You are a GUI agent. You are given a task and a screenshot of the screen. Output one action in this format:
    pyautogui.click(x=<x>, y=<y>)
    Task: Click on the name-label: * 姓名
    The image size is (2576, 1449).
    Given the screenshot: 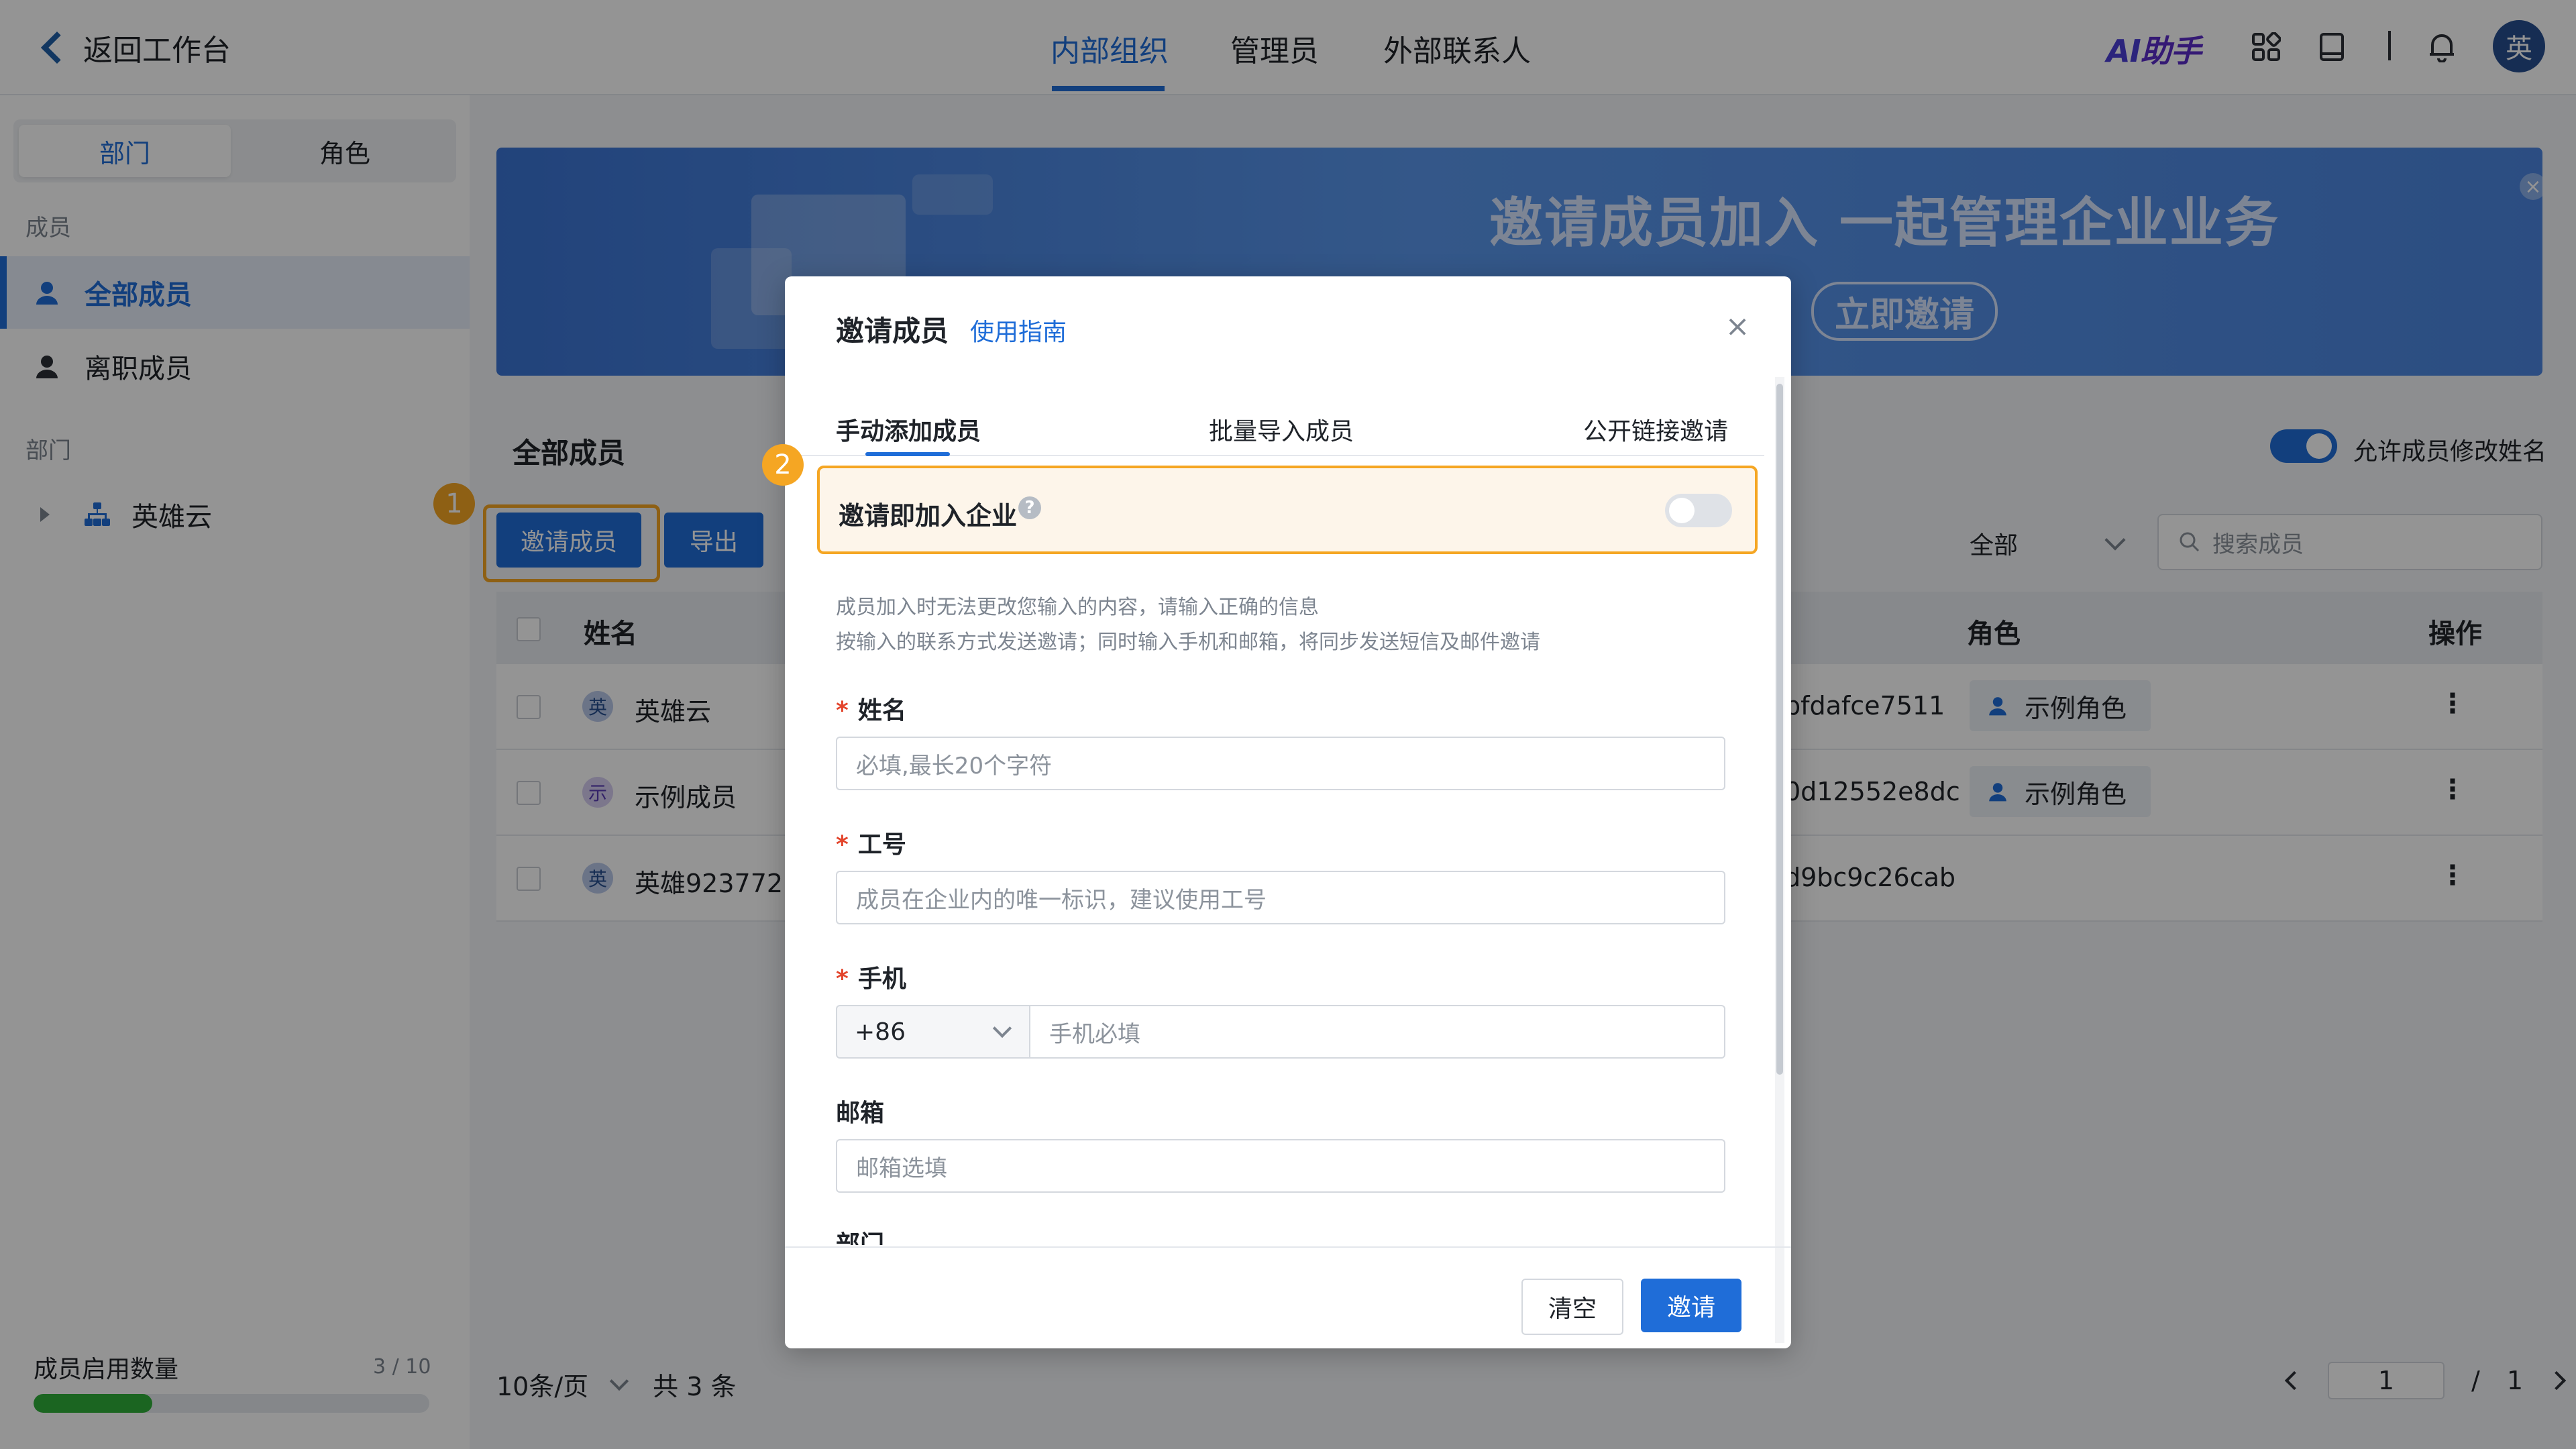 What is the action you would take?
    pyautogui.click(x=871, y=708)
    